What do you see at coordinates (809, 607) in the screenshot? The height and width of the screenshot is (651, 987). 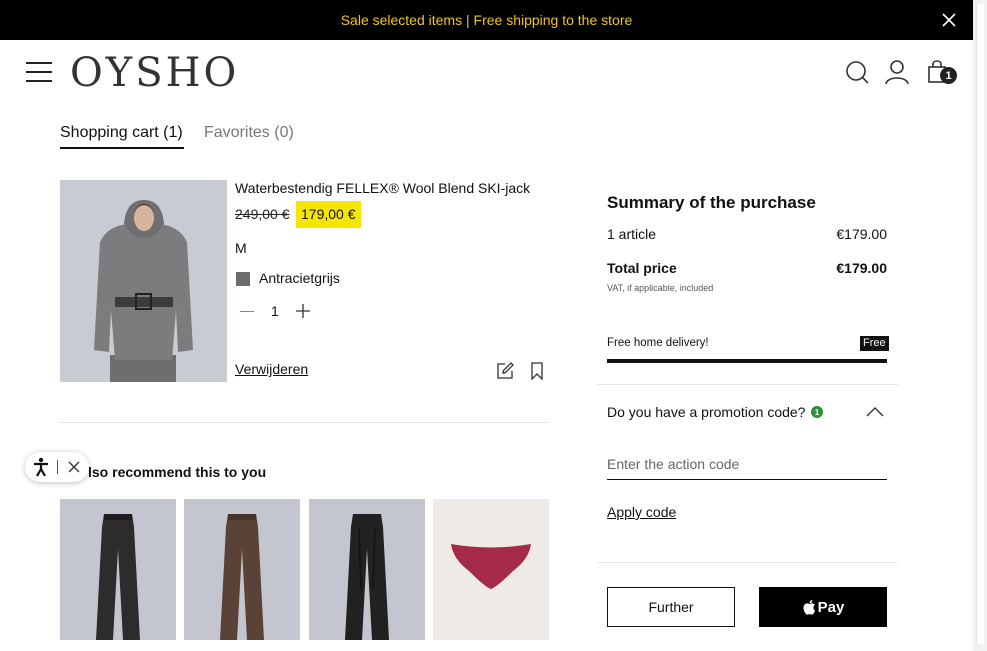 I see `apple-icon` at bounding box center [809, 607].